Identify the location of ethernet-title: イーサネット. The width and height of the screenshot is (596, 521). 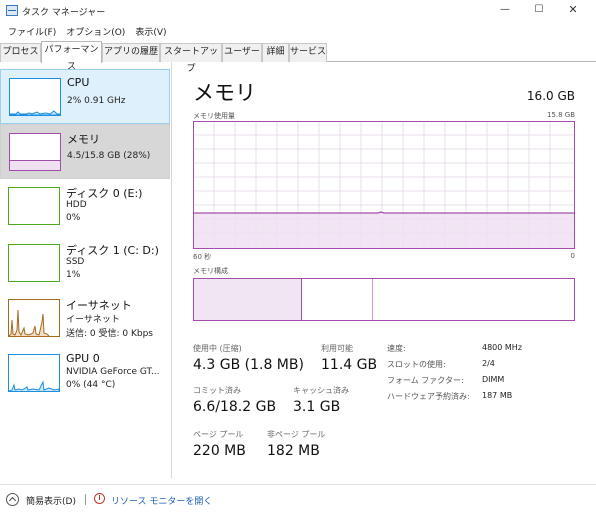
(99, 305).